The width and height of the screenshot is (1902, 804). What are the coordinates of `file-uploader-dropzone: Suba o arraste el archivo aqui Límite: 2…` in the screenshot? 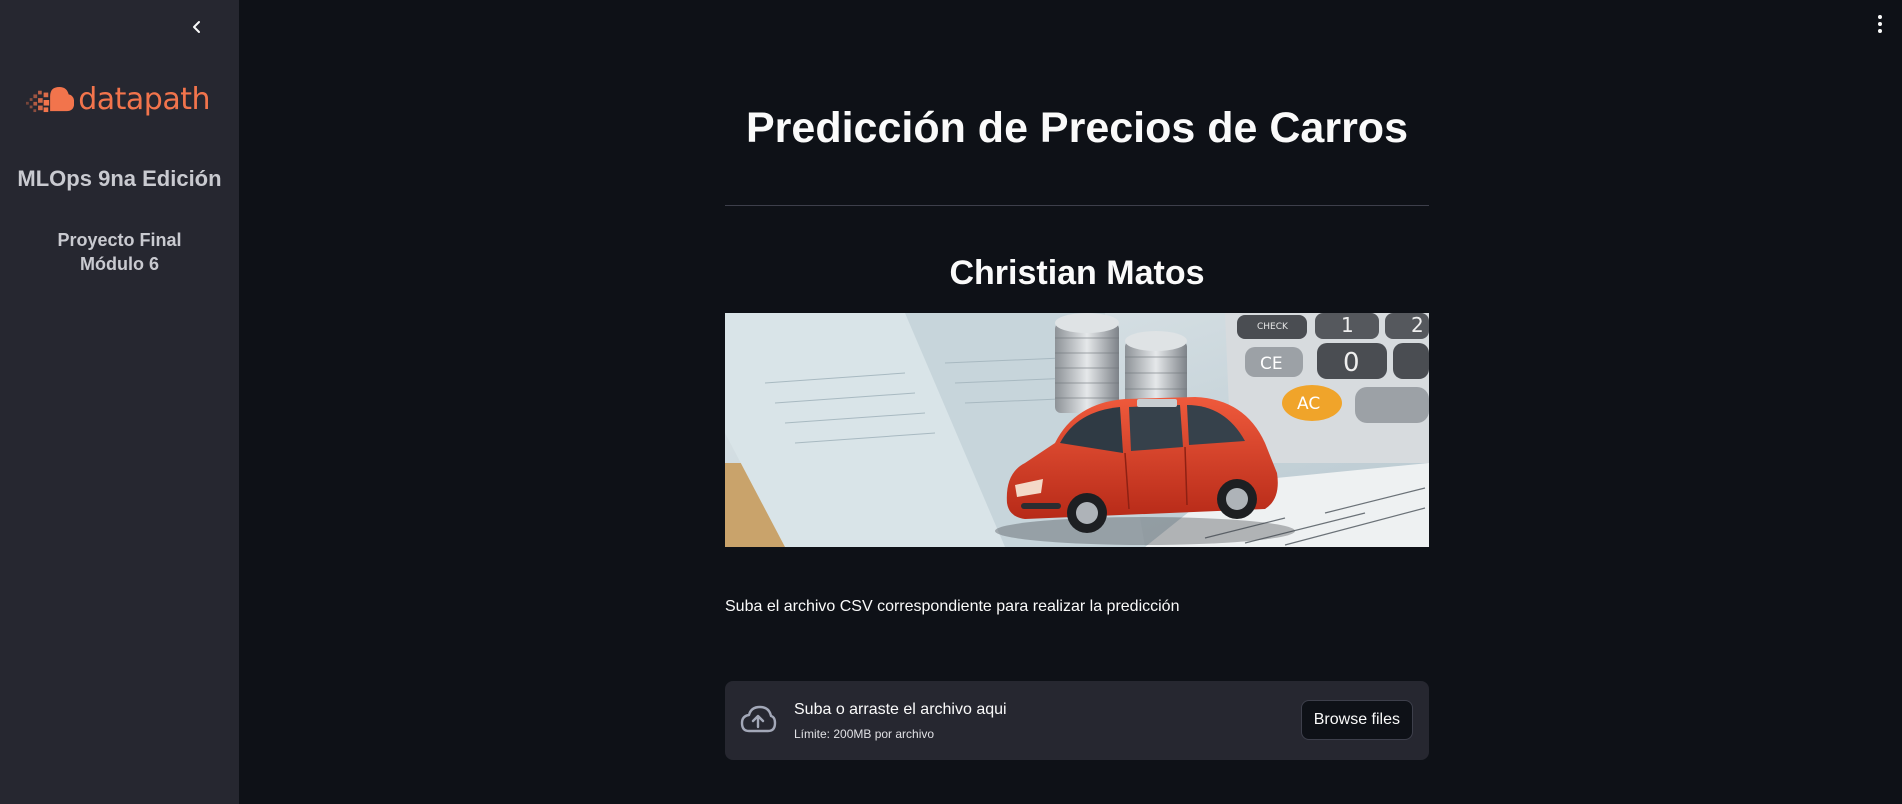 It's located at (1077, 720).